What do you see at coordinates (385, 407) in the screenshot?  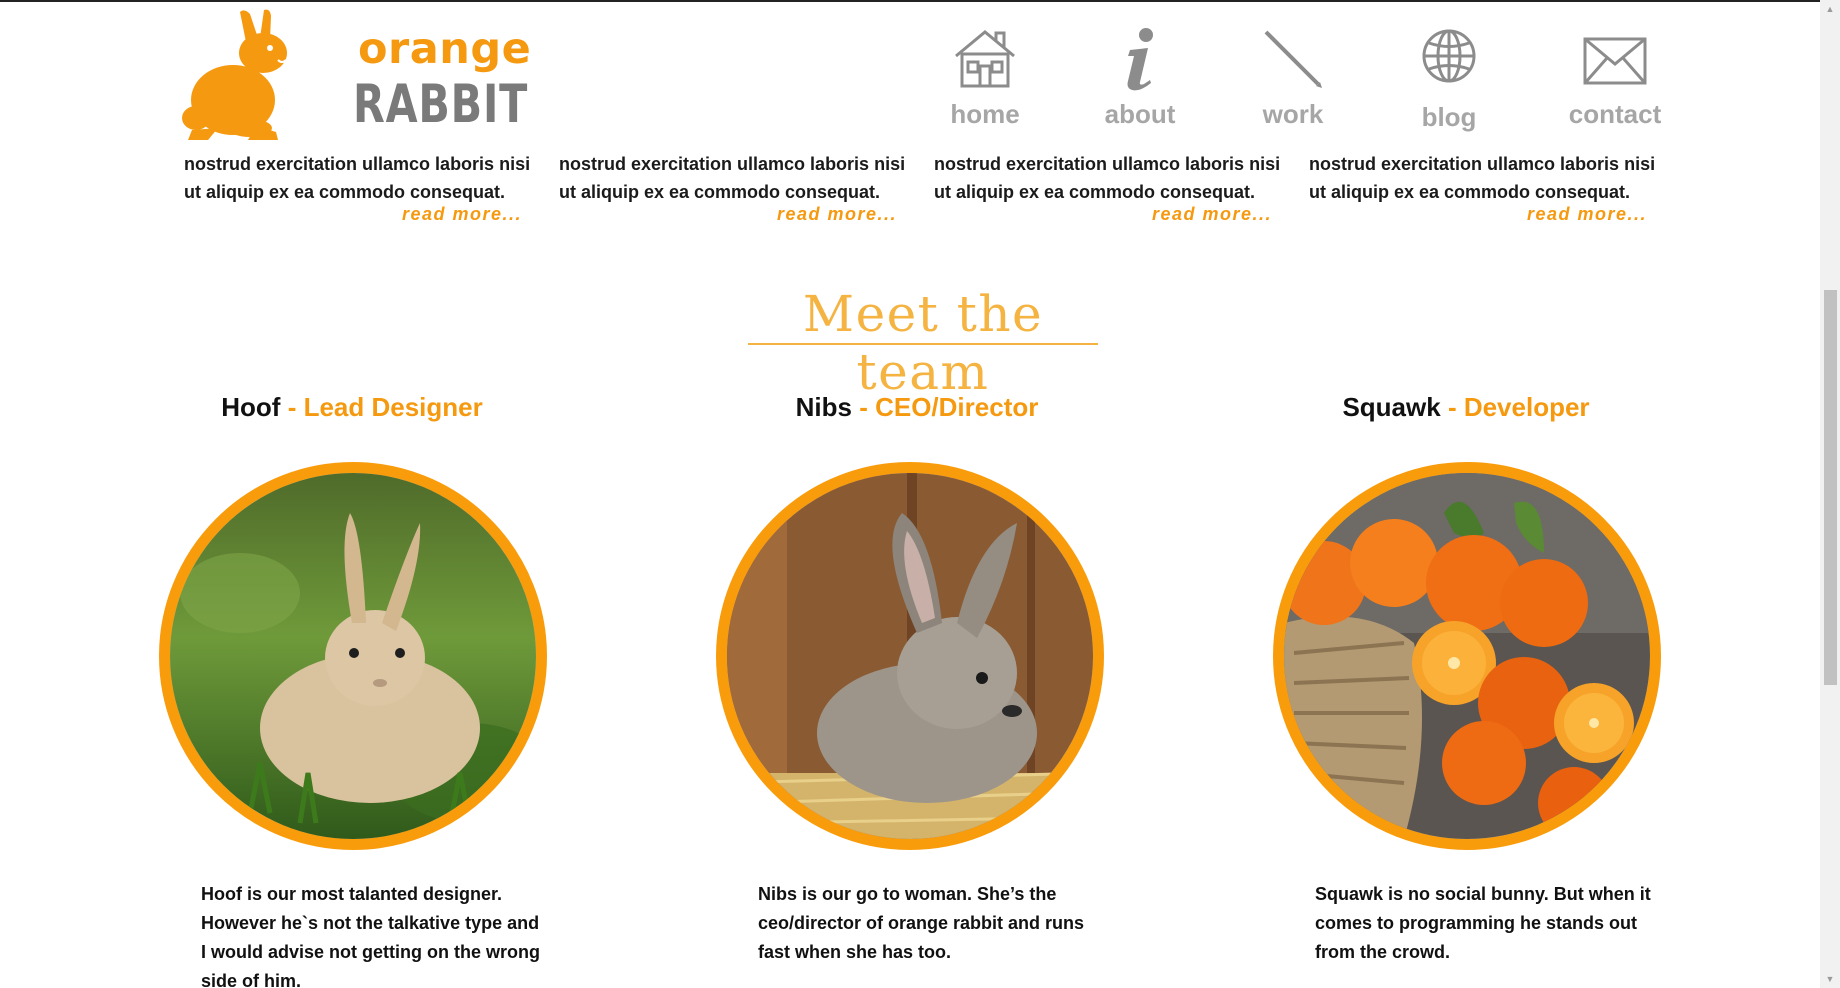 I see `member-role: - Lead Designer` at bounding box center [385, 407].